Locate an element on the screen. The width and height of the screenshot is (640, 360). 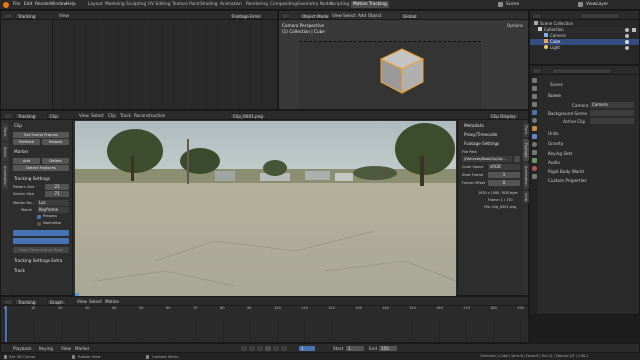
graph-view-dropdown: Graph is located at coordinates (56, 301).